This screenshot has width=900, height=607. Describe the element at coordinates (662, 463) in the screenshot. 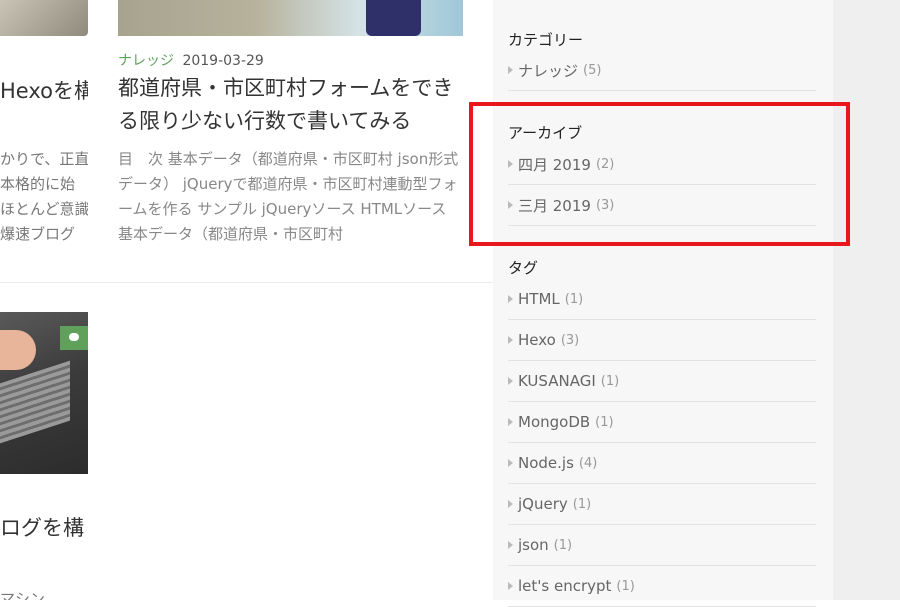

I see `tag-item: Node.js (4)` at that location.